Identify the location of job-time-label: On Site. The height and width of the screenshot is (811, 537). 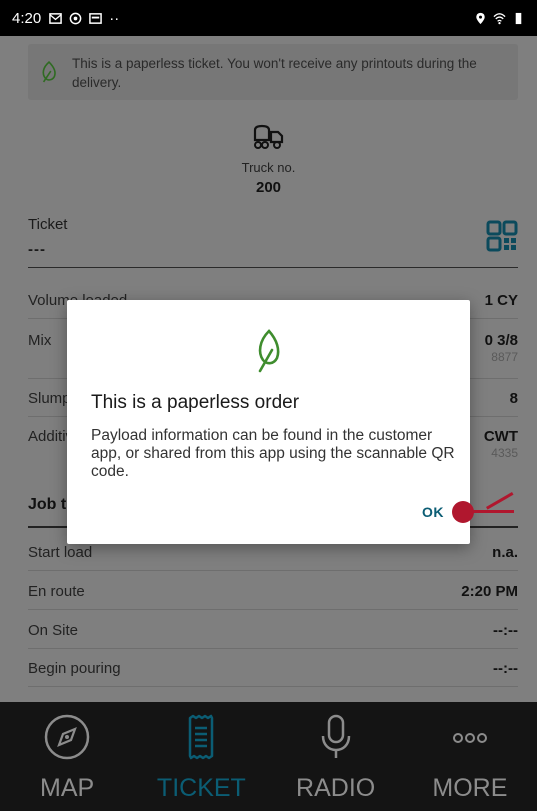
(53, 630).